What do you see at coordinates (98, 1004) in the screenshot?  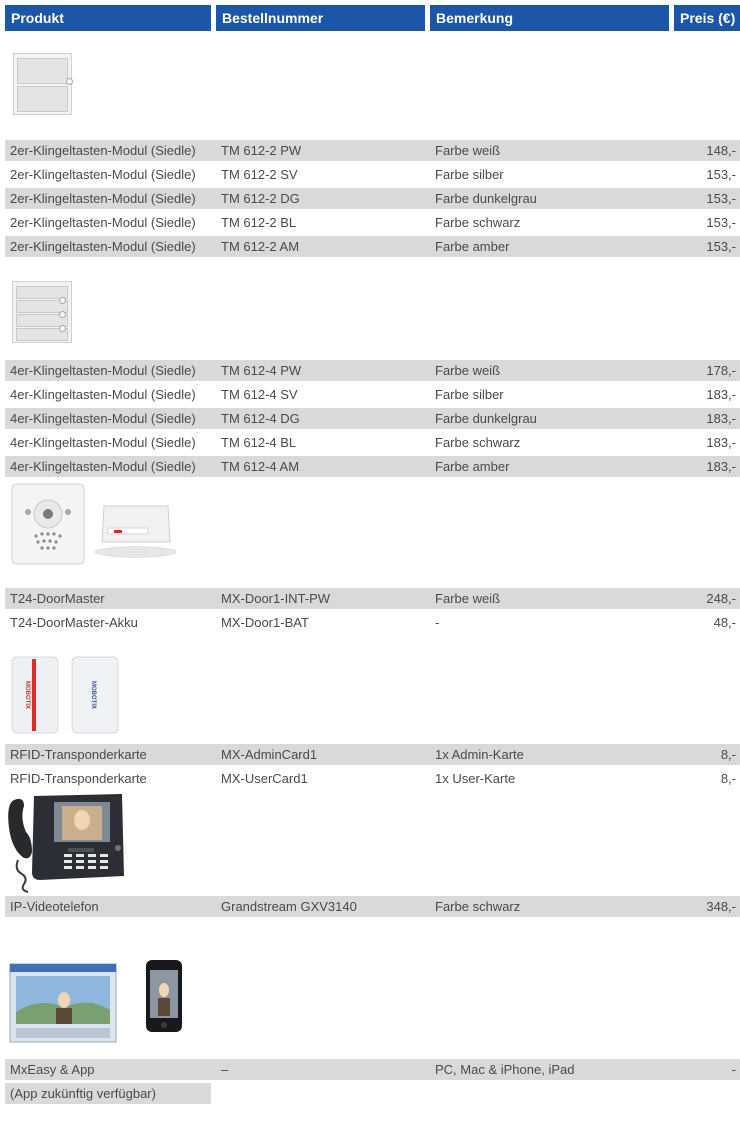 I see `mxeasy-and-app-image` at bounding box center [98, 1004].